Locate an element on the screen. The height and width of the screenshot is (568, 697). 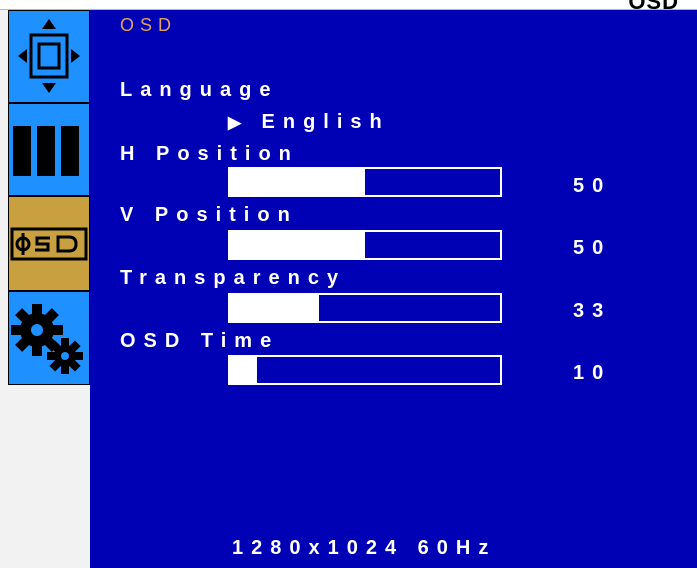
tab-image-position is located at coordinates (49, 56).